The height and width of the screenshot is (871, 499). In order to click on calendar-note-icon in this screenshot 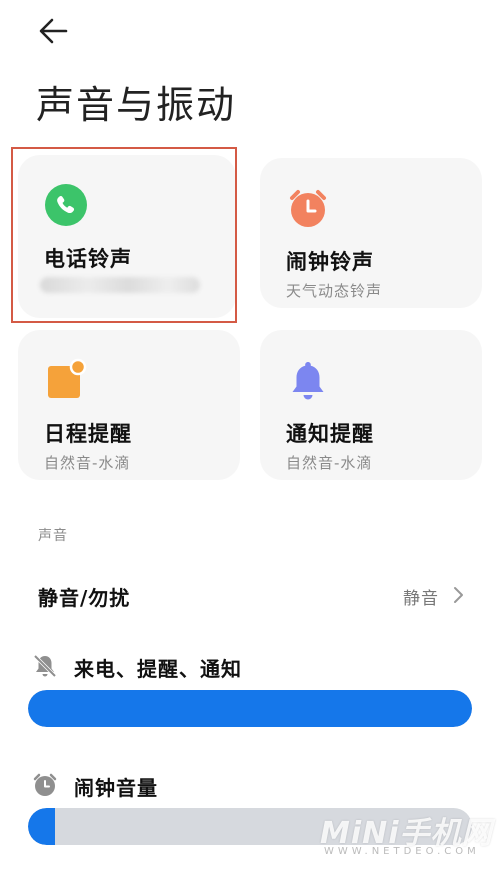, I will do `click(67, 378)`.